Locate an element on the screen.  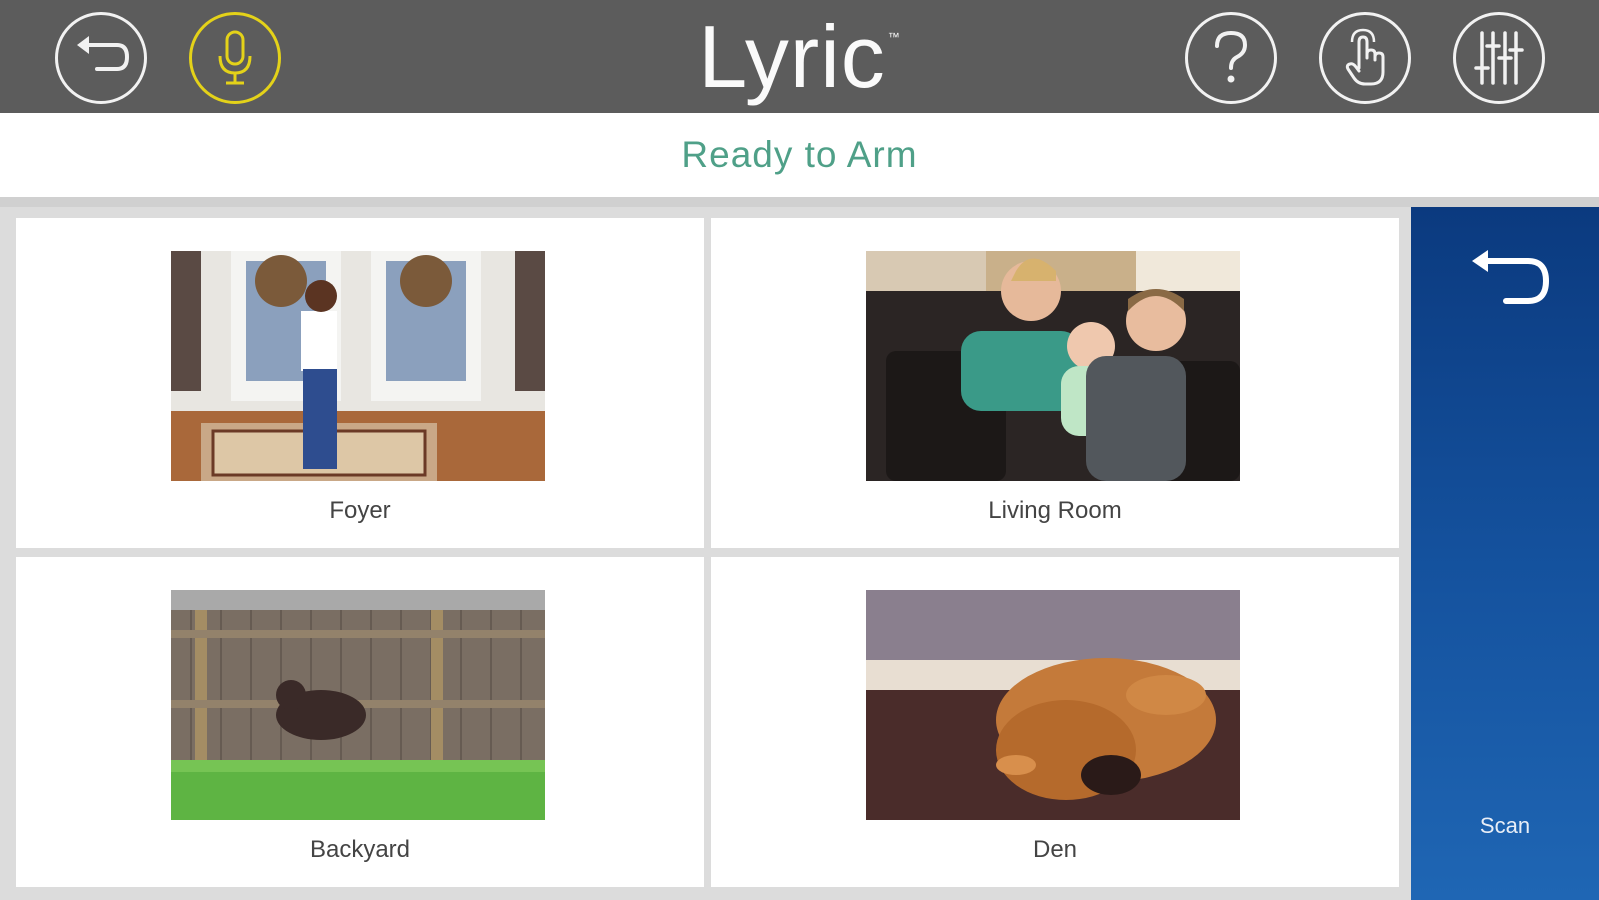
settings-sliders-icon is located at coordinates (1499, 58).